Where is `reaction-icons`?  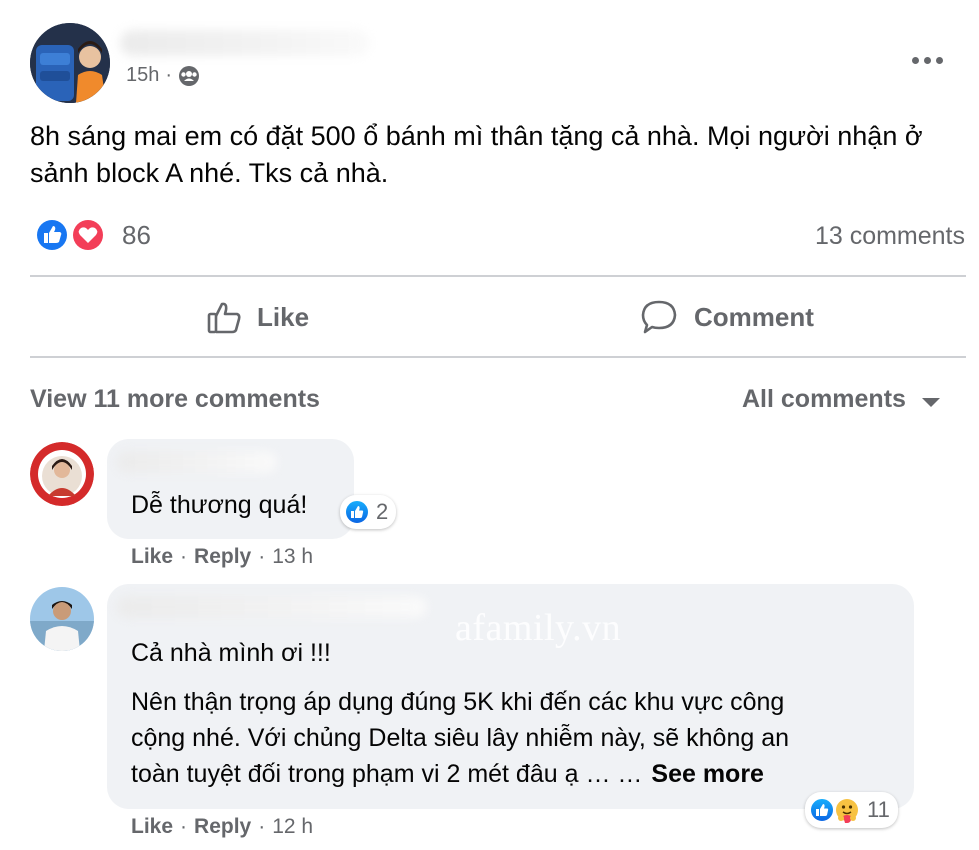
reaction-icons is located at coordinates (71, 235).